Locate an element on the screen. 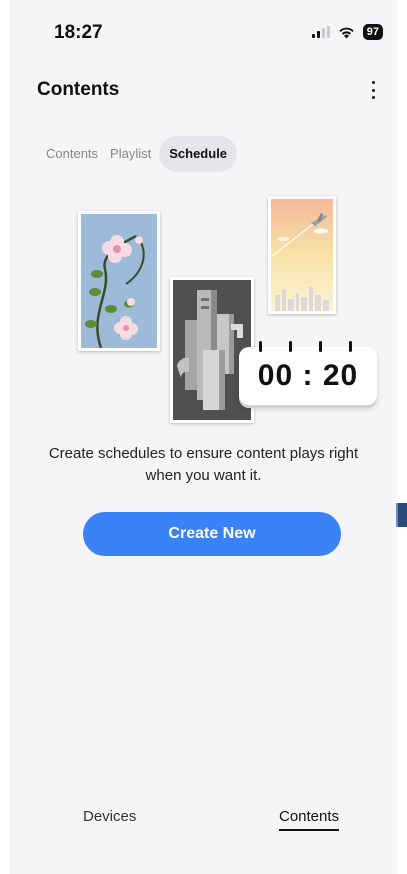 Image resolution: width=407 pixels, height=874 pixels. airplane-image is located at coordinates (302, 255).